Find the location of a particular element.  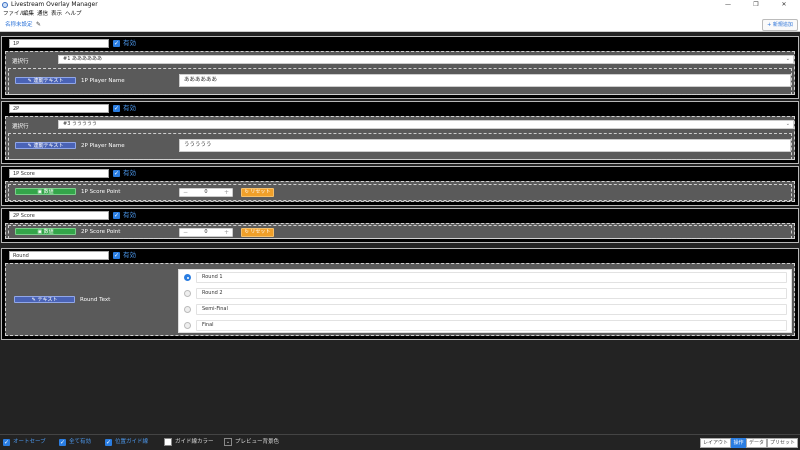

panel-body: ▣ 数値 1P Score Point − 0 + ↻ リセット is located at coordinates (400, 191).